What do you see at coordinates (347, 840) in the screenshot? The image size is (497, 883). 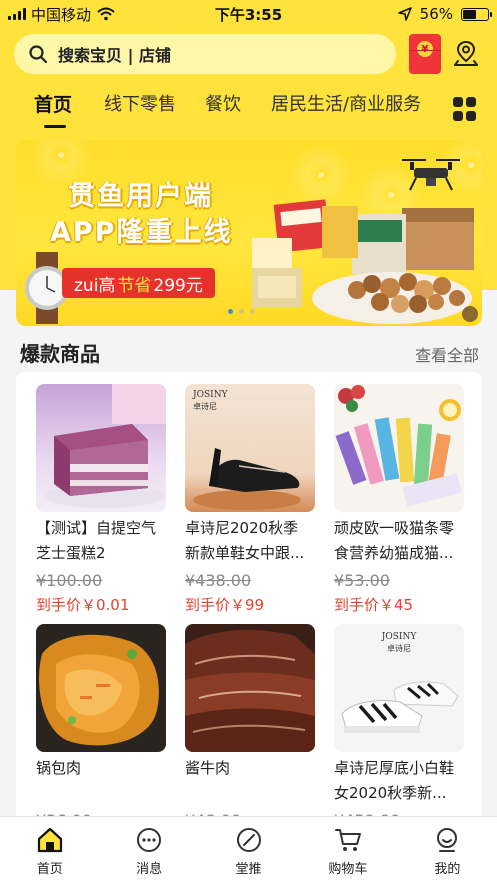 I see `cart-icon` at bounding box center [347, 840].